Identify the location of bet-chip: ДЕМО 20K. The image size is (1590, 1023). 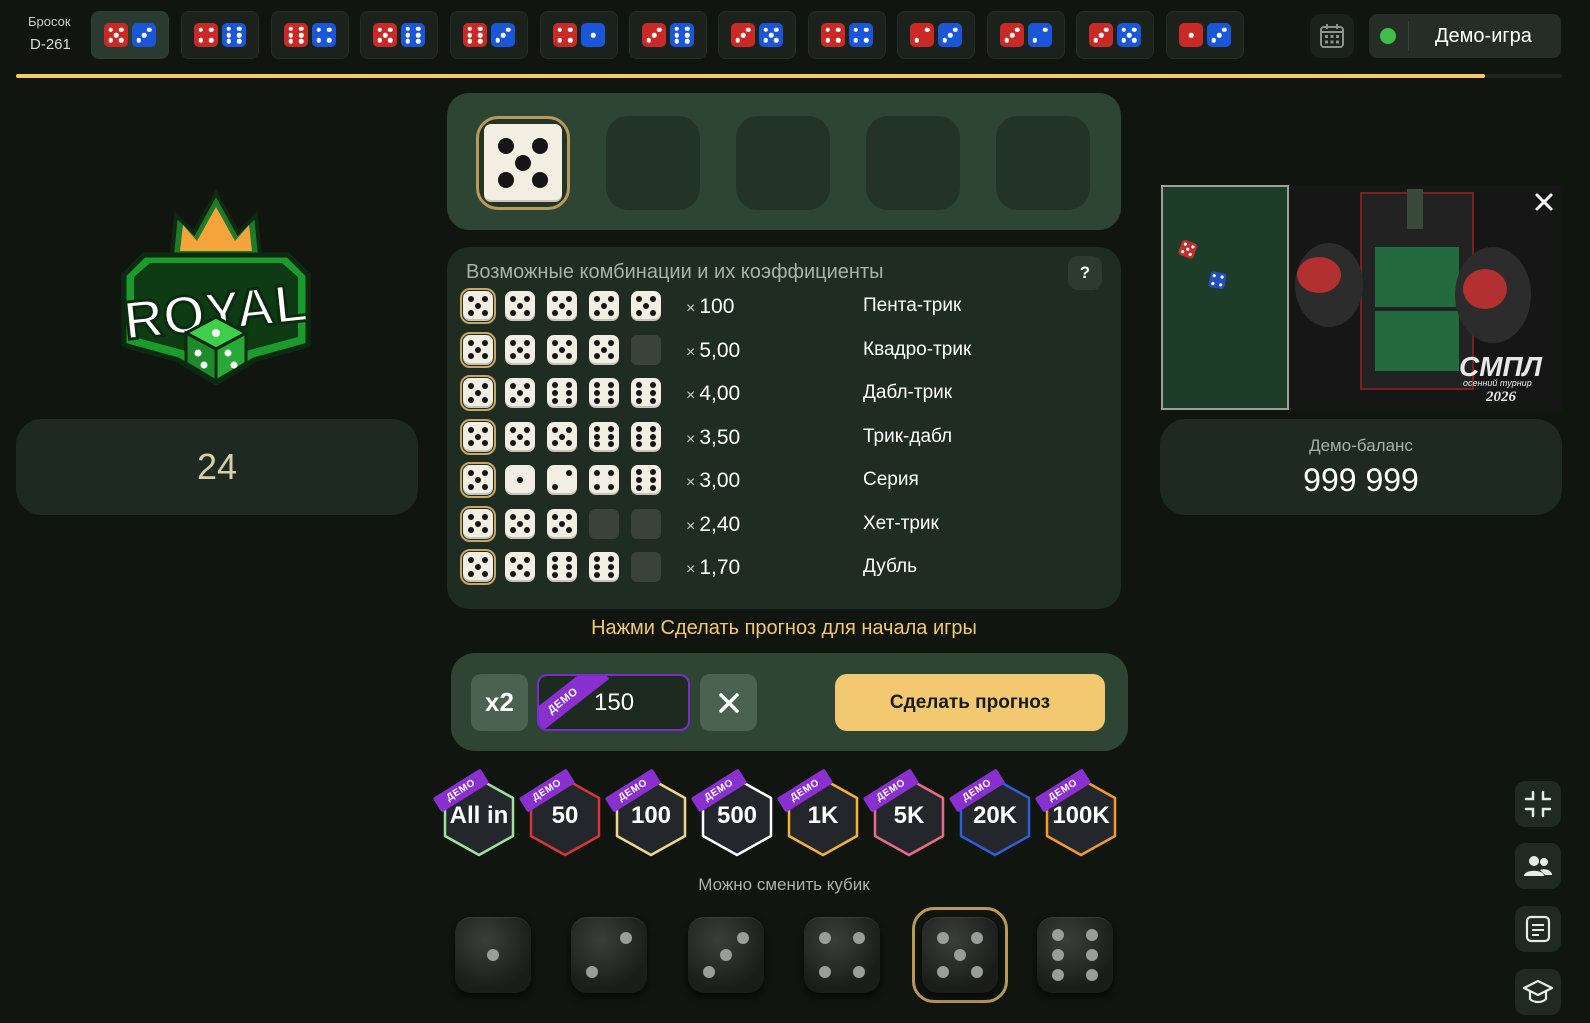
(990, 813).